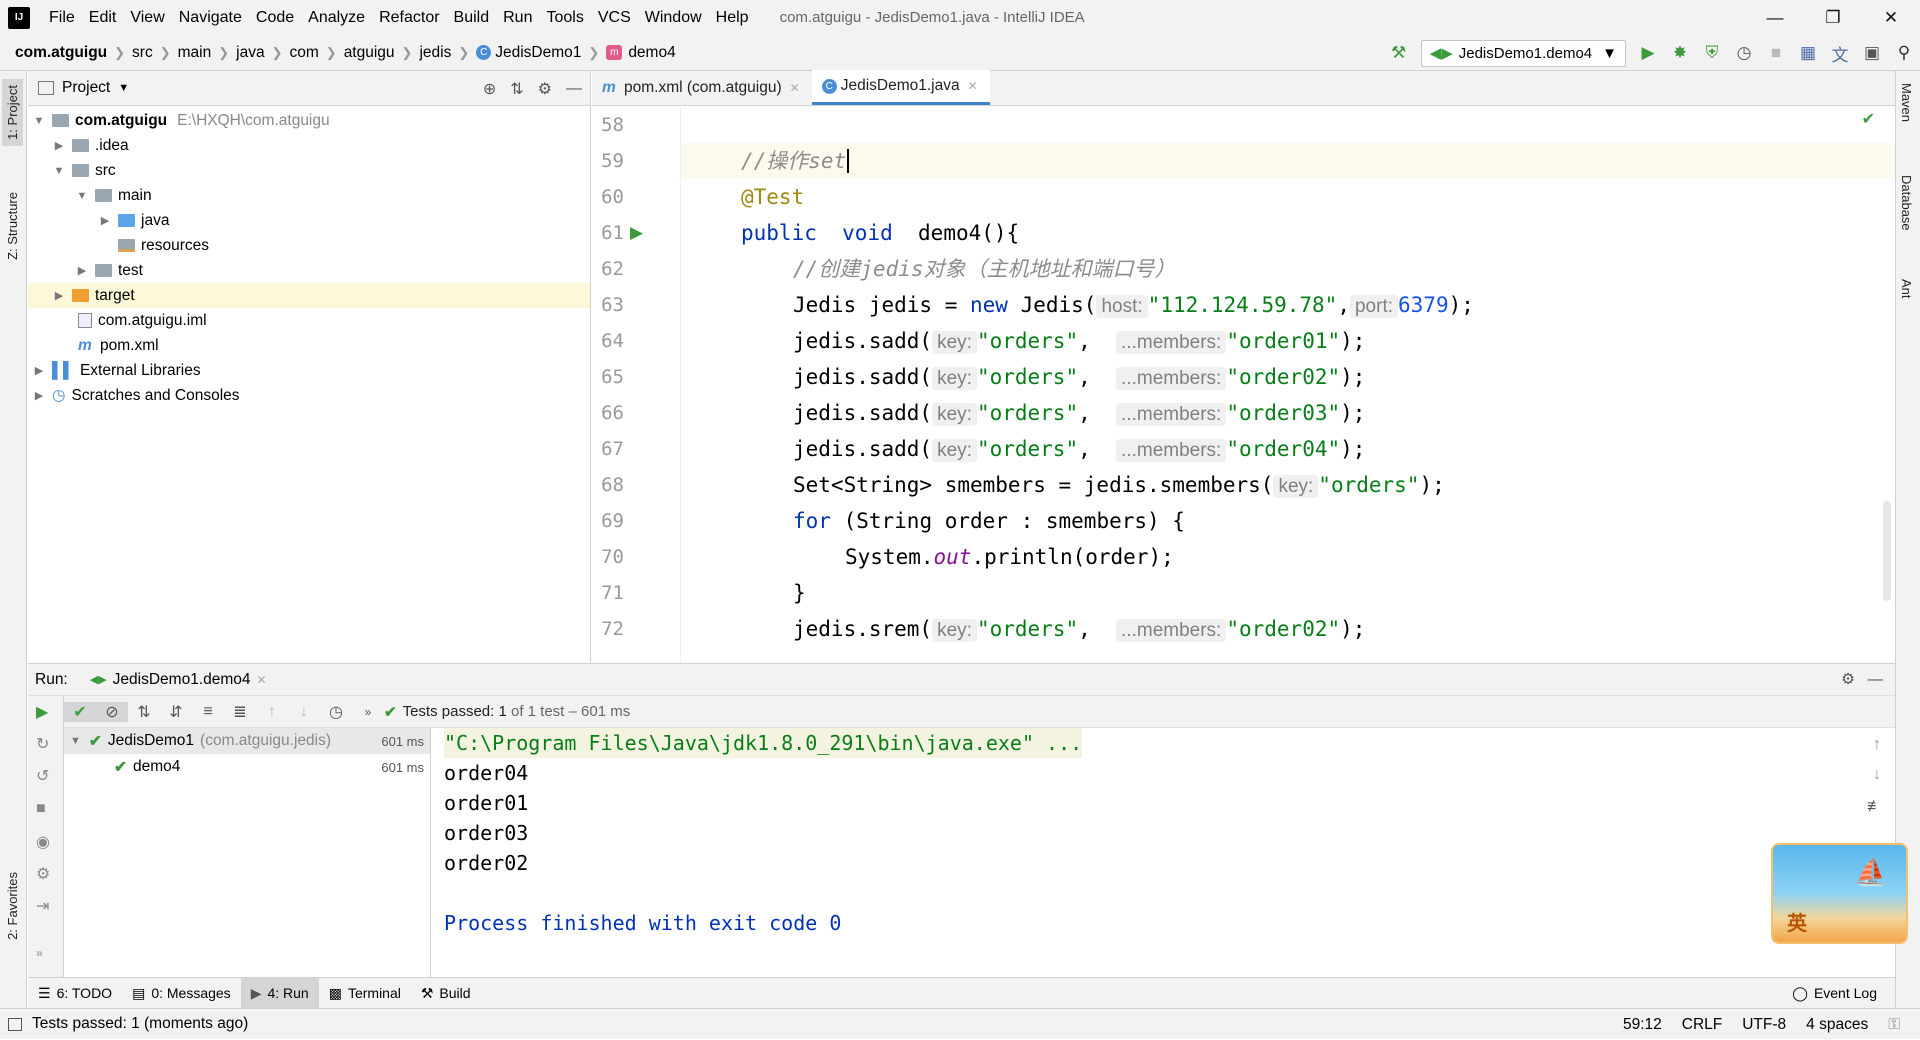 The height and width of the screenshot is (1040, 1920). Describe the element at coordinates (1872, 53) in the screenshot. I see `layout-icon: ▣` at that location.